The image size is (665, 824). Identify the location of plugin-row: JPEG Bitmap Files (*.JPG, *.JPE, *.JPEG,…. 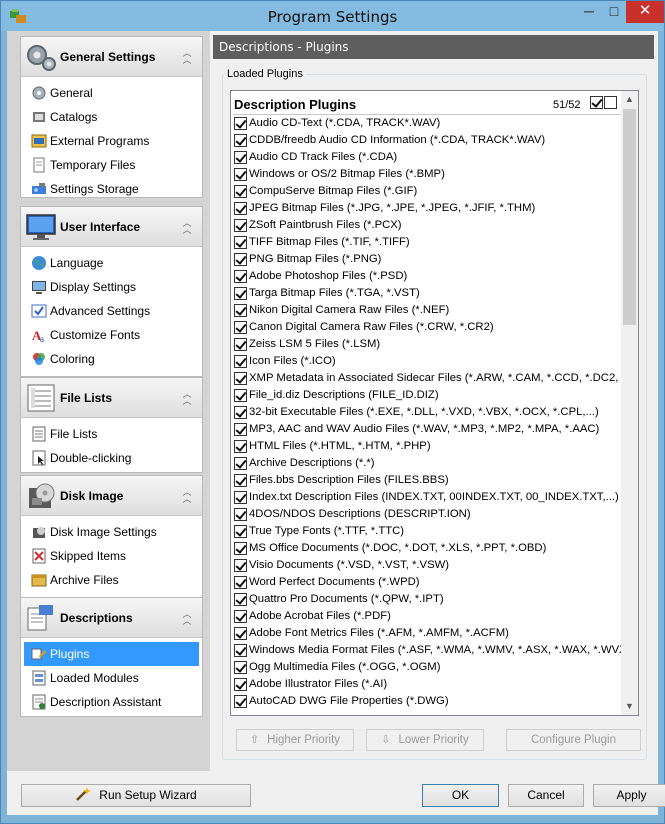
(428, 208).